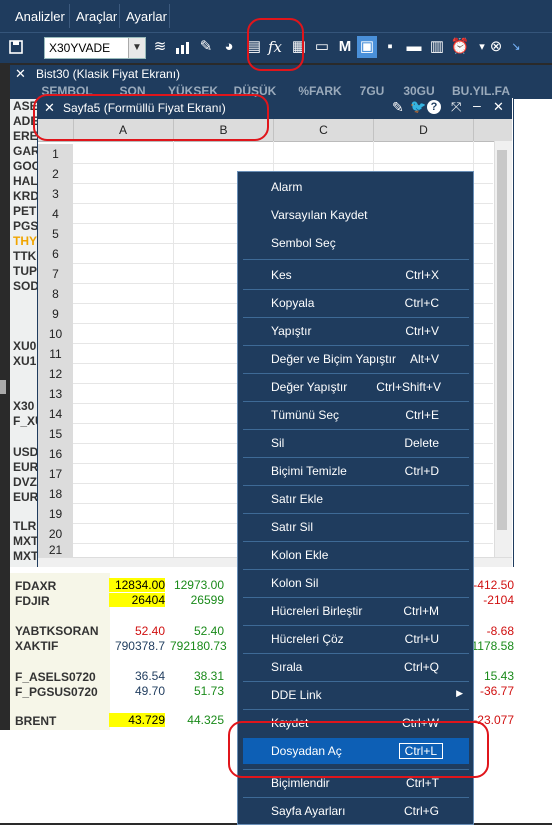 This screenshot has height=825, width=552. Describe the element at coordinates (197, 585) in the screenshot. I see `quote-value: 12973.00` at that location.